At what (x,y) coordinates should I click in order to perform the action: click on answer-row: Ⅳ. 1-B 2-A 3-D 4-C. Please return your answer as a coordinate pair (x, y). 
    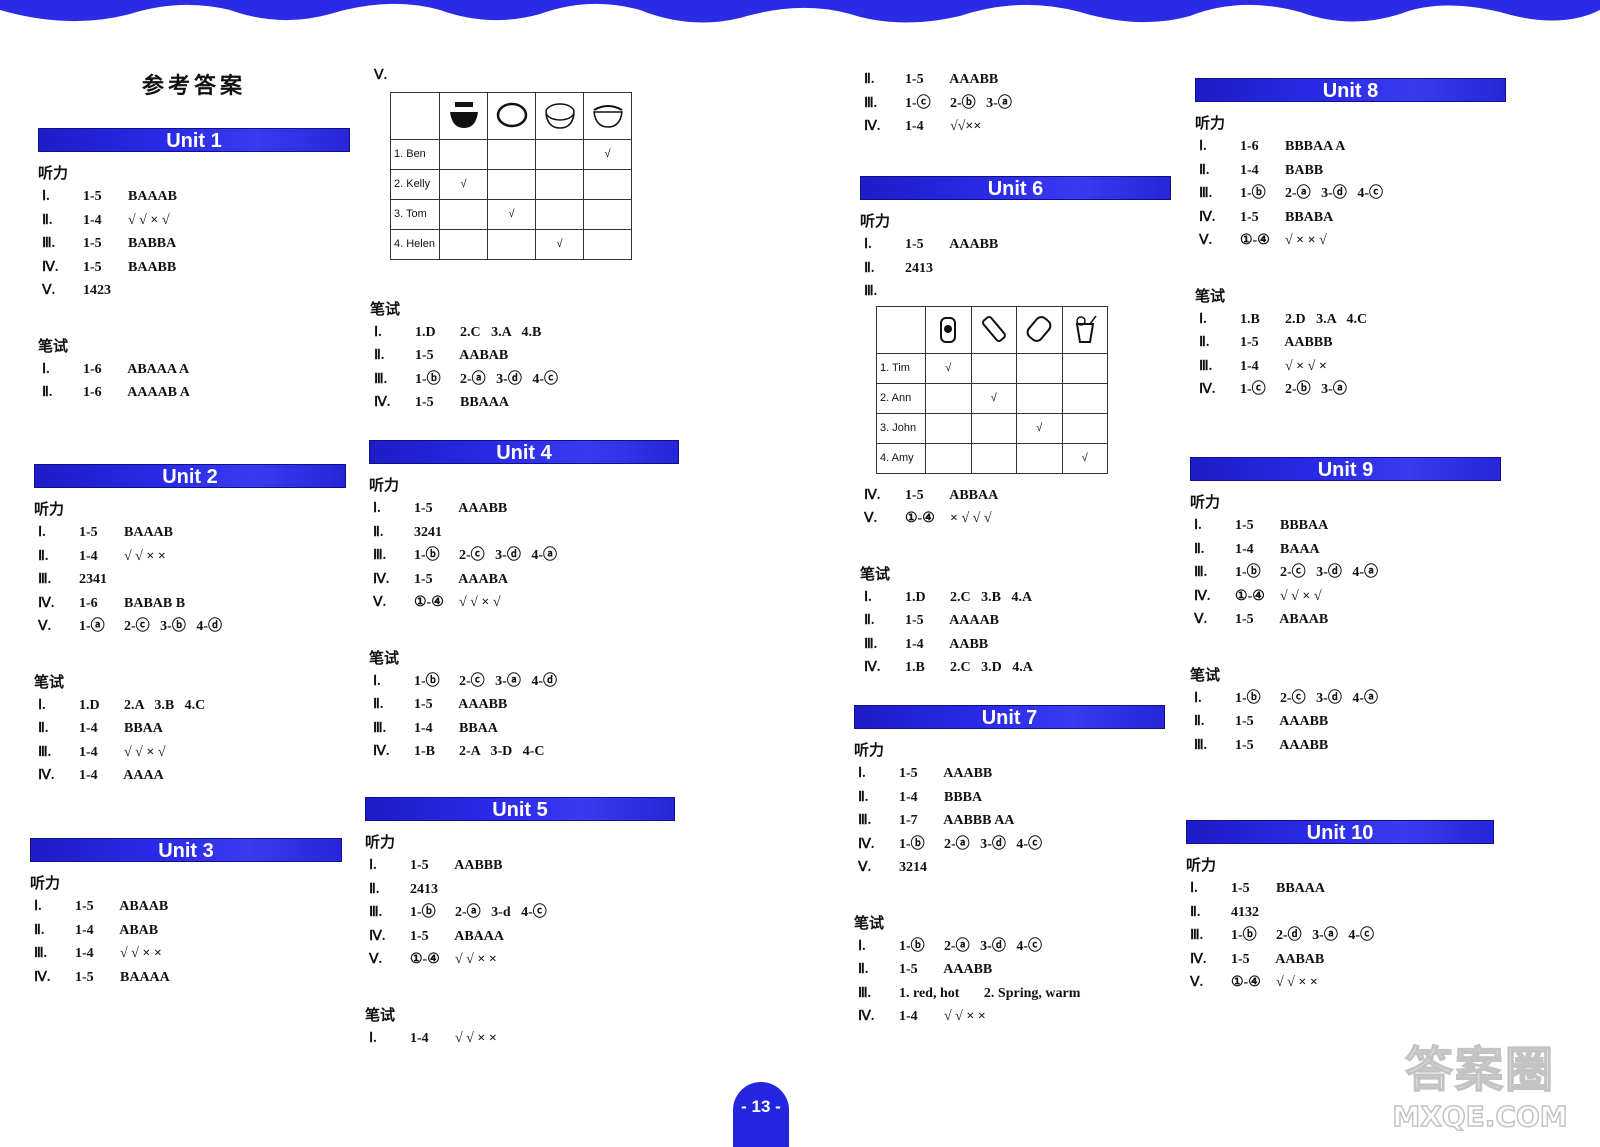
    Looking at the image, I should click on (524, 752).